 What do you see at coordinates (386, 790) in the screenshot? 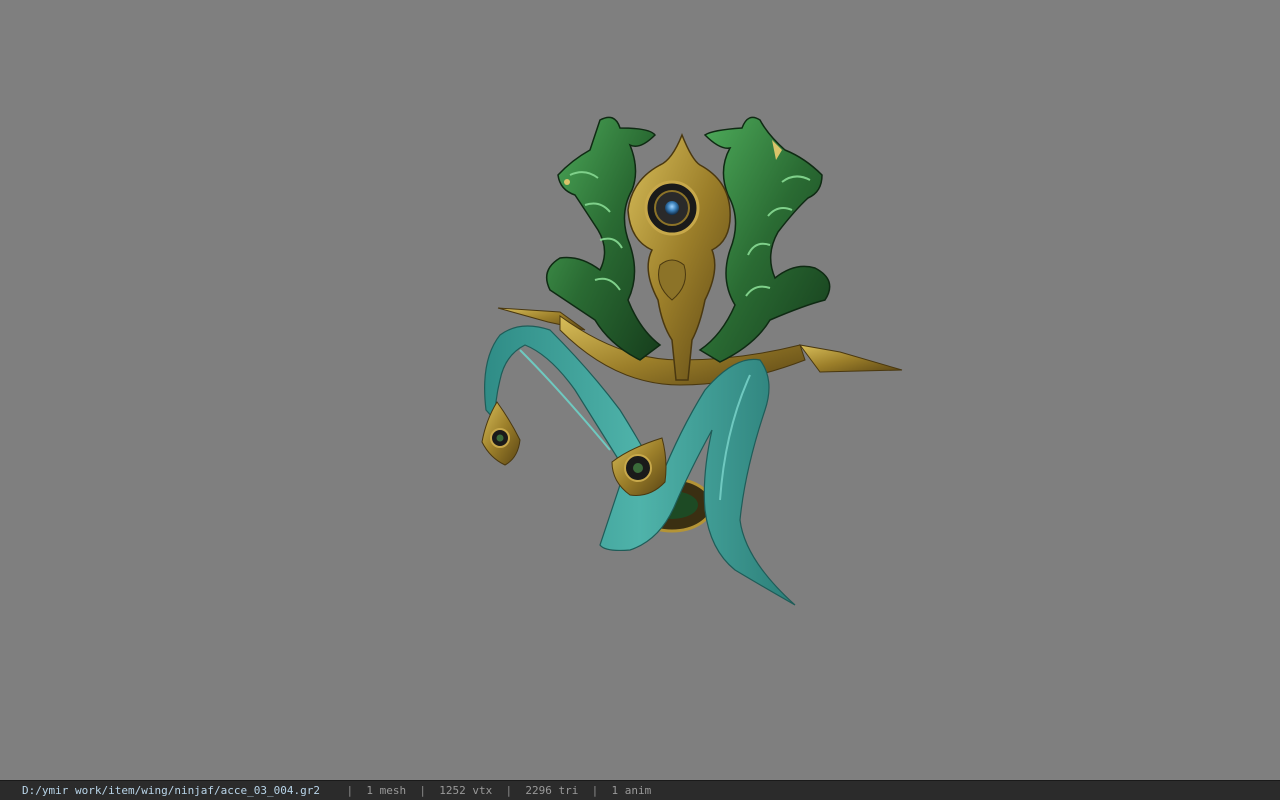
I see `mesh-count: 1 mesh` at bounding box center [386, 790].